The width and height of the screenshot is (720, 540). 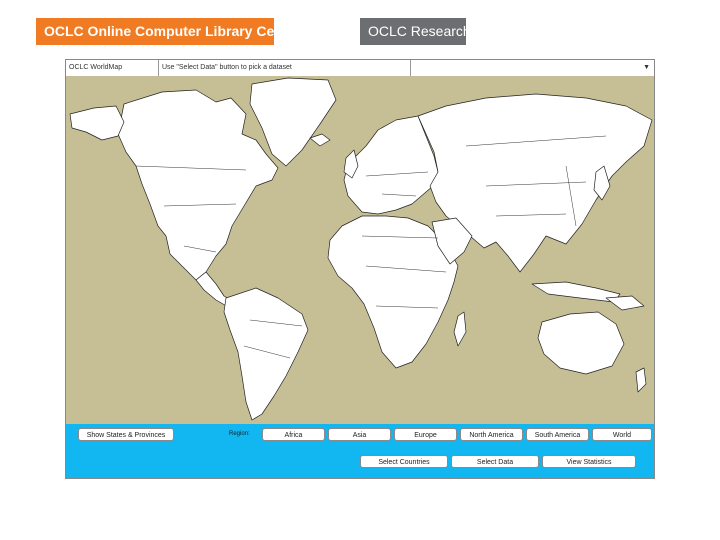 What do you see at coordinates (641, 380) in the screenshot?
I see `country-new-zealand` at bounding box center [641, 380].